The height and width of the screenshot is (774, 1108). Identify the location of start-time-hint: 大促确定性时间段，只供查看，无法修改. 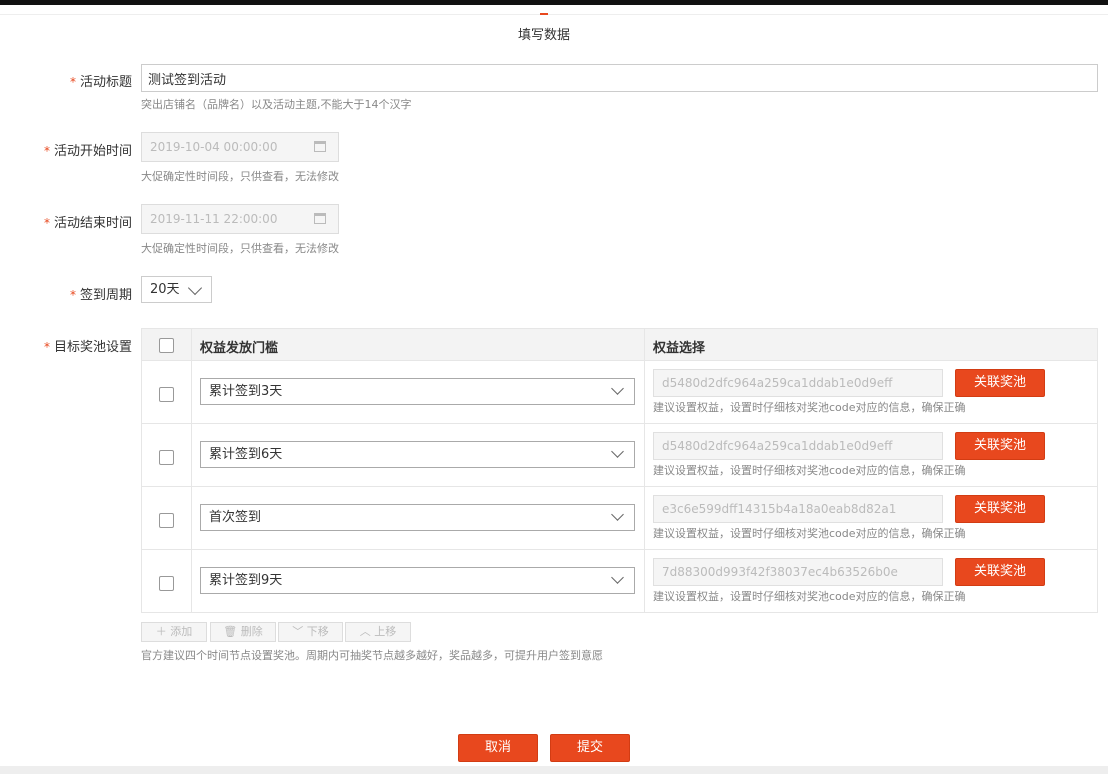
(240, 176).